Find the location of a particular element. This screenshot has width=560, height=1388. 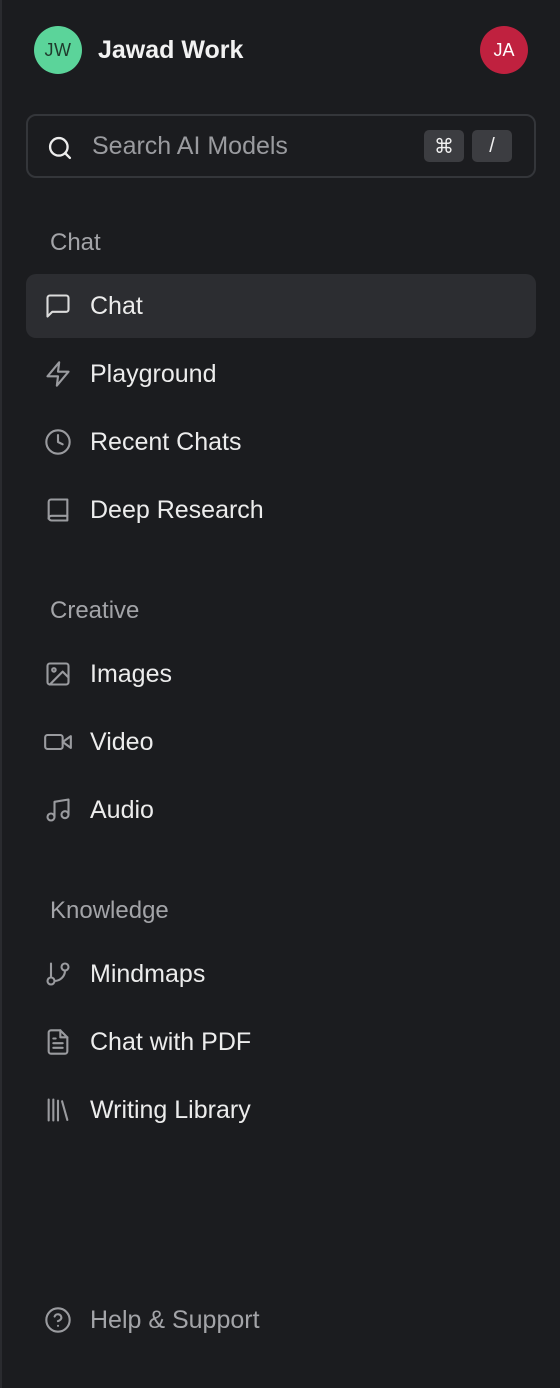

nav-item-audio: Audio is located at coordinates (281, 810).